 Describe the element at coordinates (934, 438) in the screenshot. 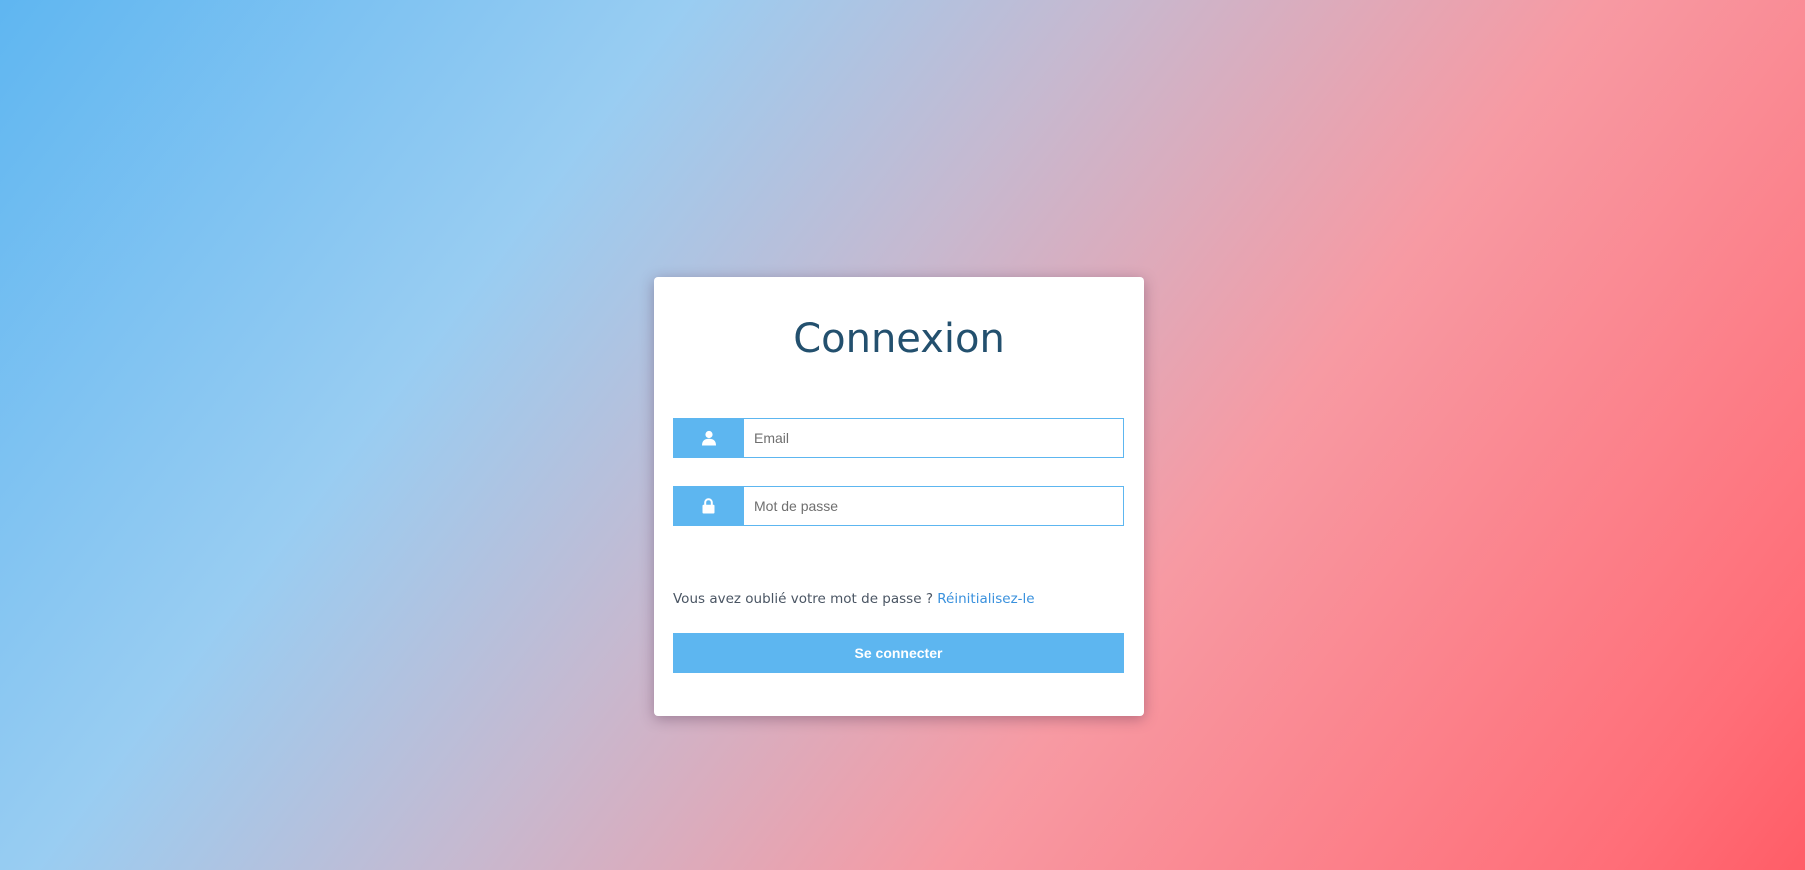

I see `email-input` at that location.